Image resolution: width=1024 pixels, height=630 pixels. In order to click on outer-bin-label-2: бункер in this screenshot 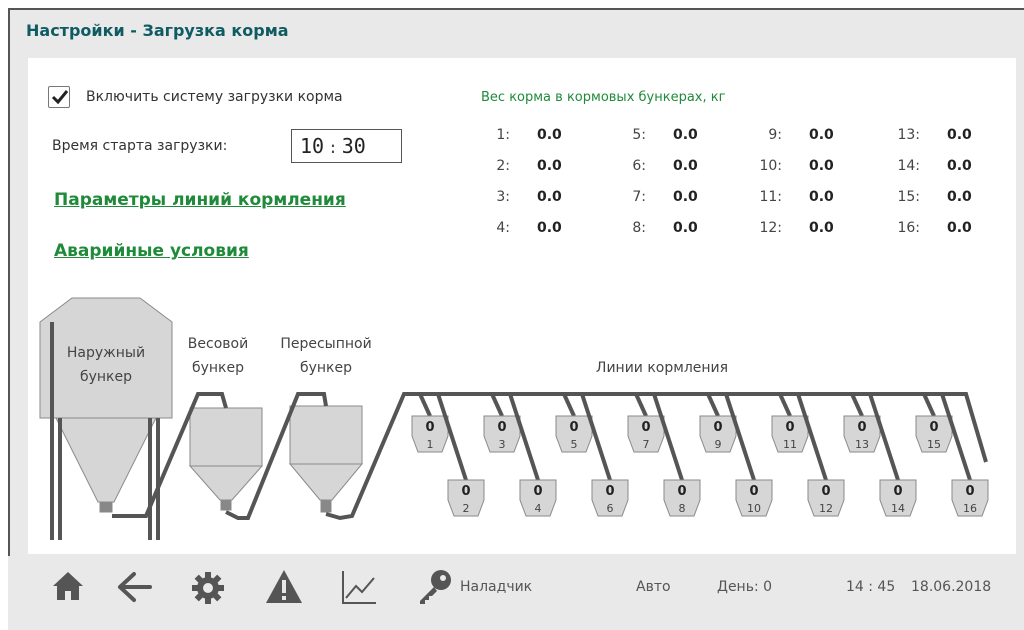, I will do `click(106, 377)`.